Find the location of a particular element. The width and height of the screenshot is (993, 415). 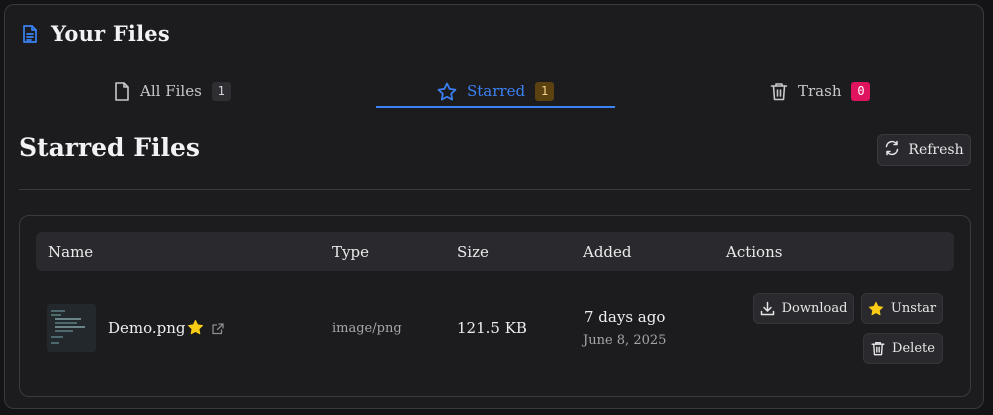

added-relative: 7 days ago is located at coordinates (625, 317).